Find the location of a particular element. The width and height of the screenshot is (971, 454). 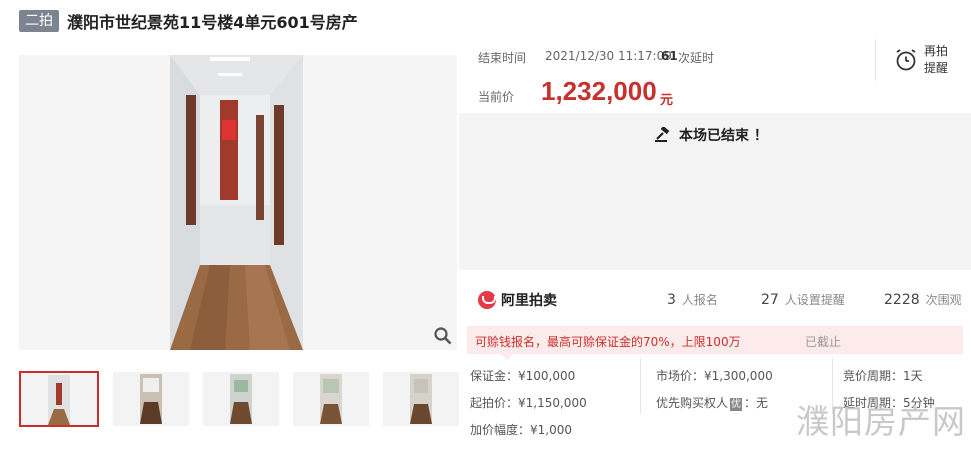

bid-period: 竞价周期：1天 is located at coordinates (883, 376).